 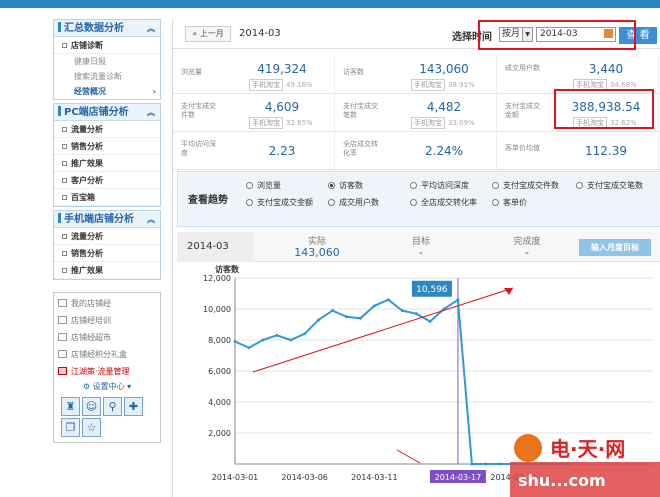 I want to click on annotation-arrowhead, so click(x=508, y=291).